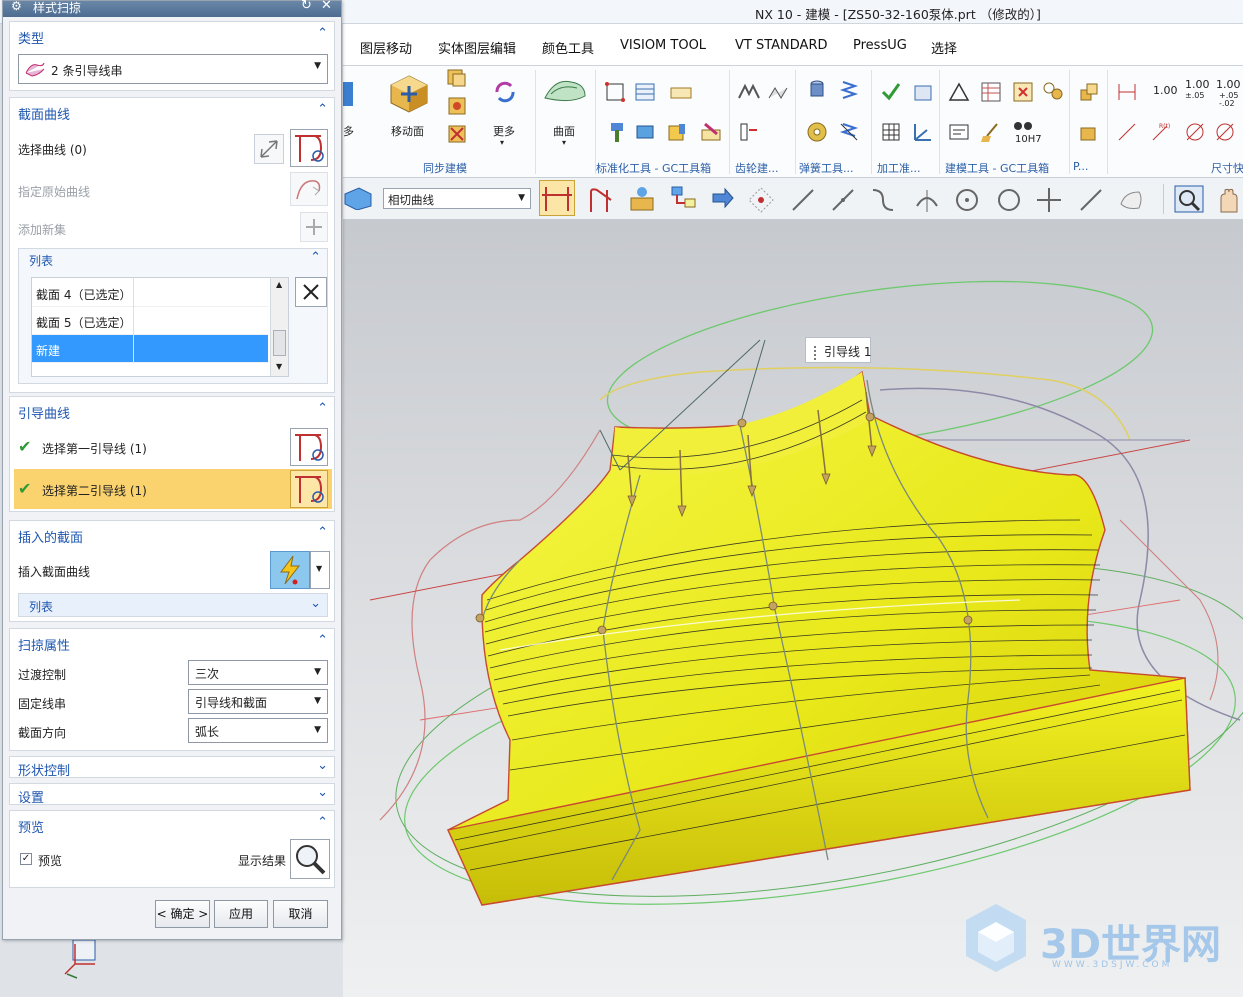 The width and height of the screenshot is (1243, 997). Describe the element at coordinates (241, 914) in the screenshot. I see `apply-button: 应用` at that location.